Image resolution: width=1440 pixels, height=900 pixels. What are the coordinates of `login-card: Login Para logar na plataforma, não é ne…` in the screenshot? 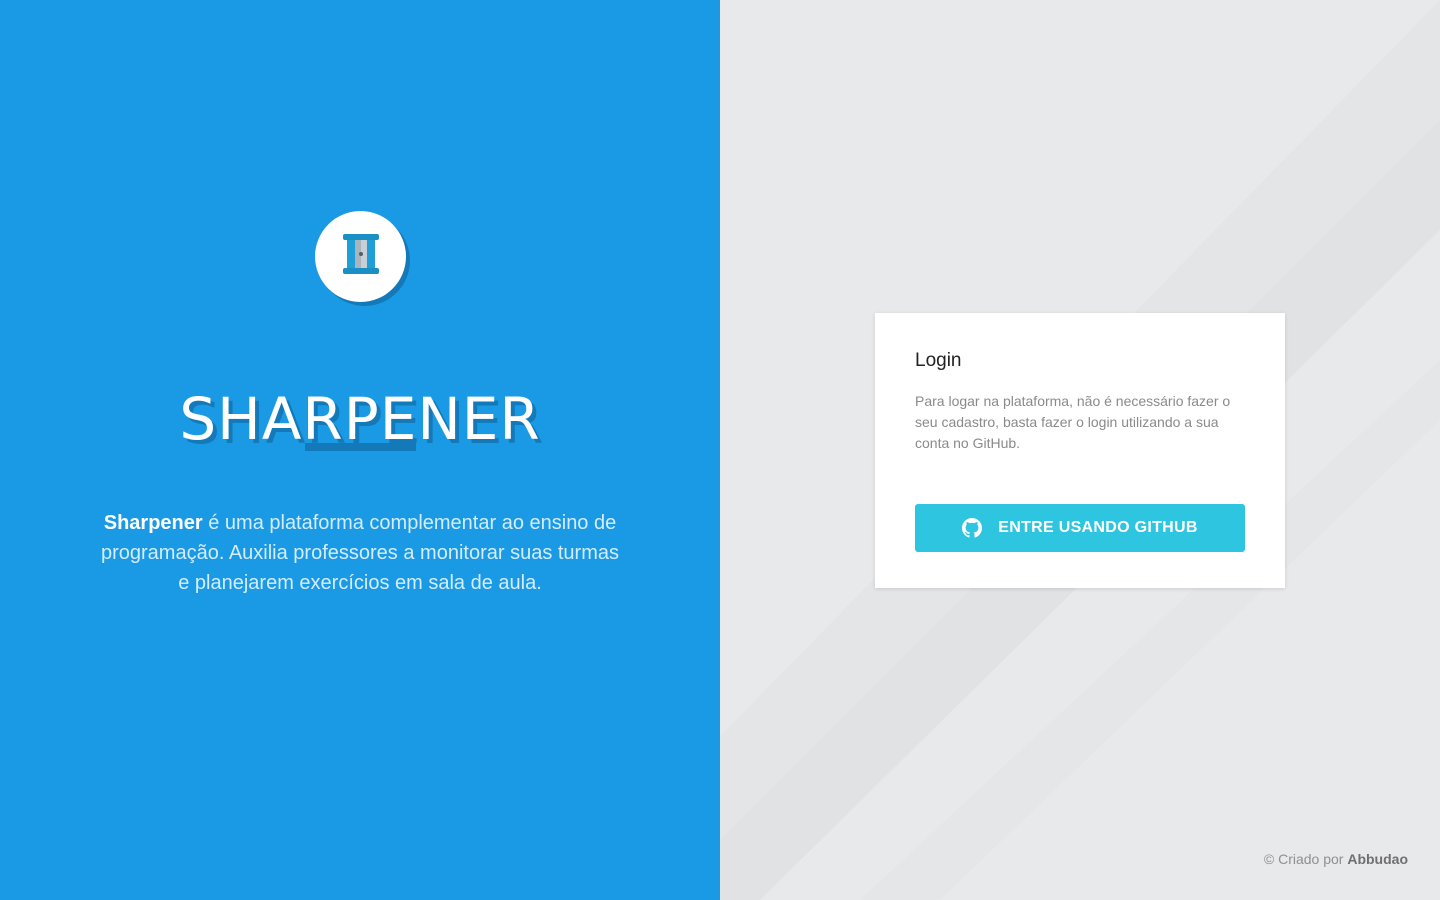 It's located at (1080, 450).